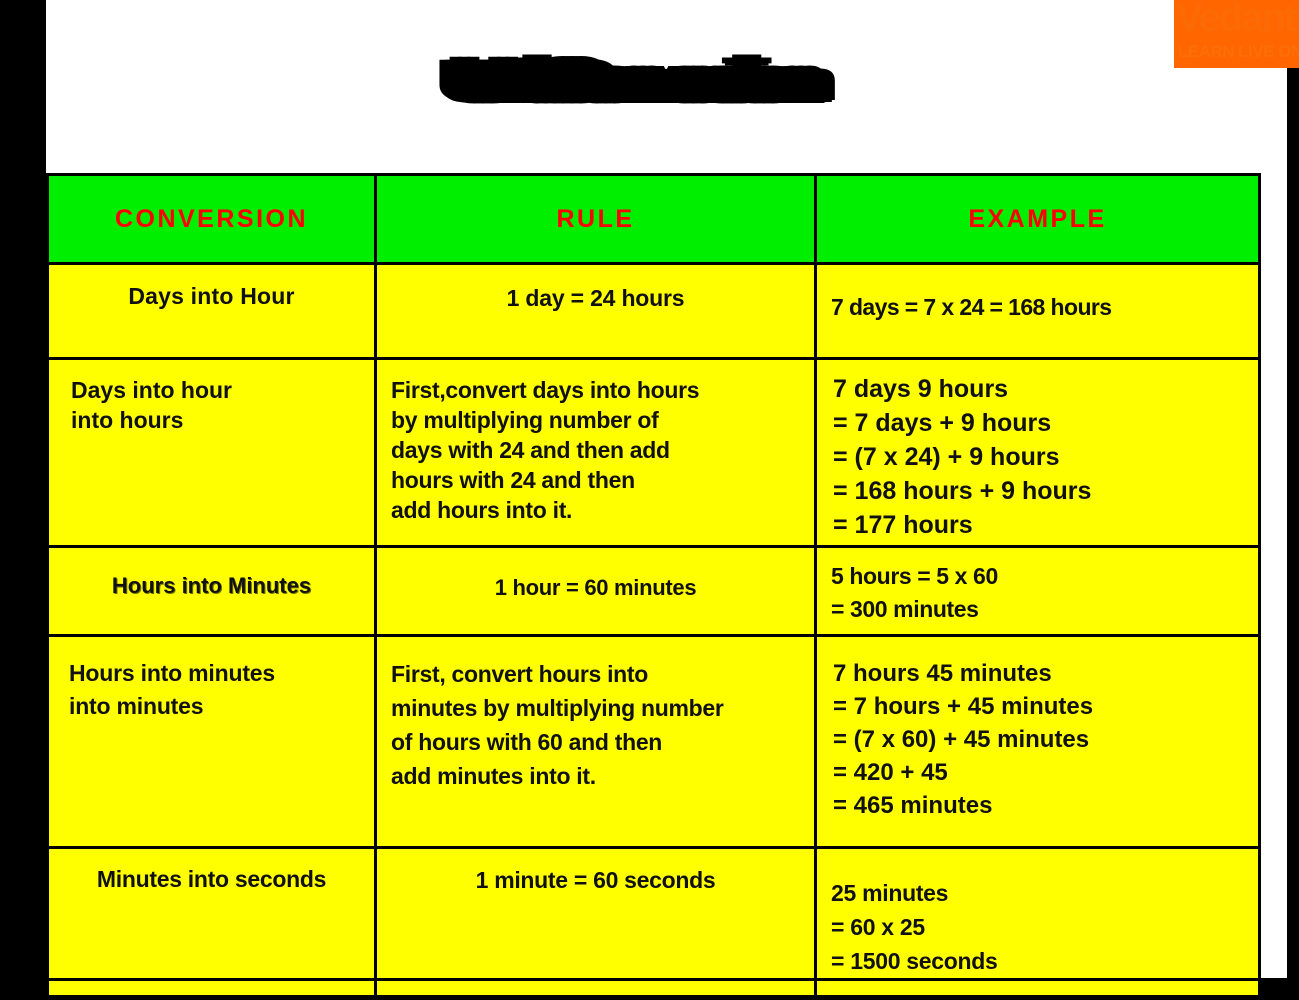  What do you see at coordinates (595, 298) in the screenshot?
I see `rule-text: 1 day = 24 hours` at bounding box center [595, 298].